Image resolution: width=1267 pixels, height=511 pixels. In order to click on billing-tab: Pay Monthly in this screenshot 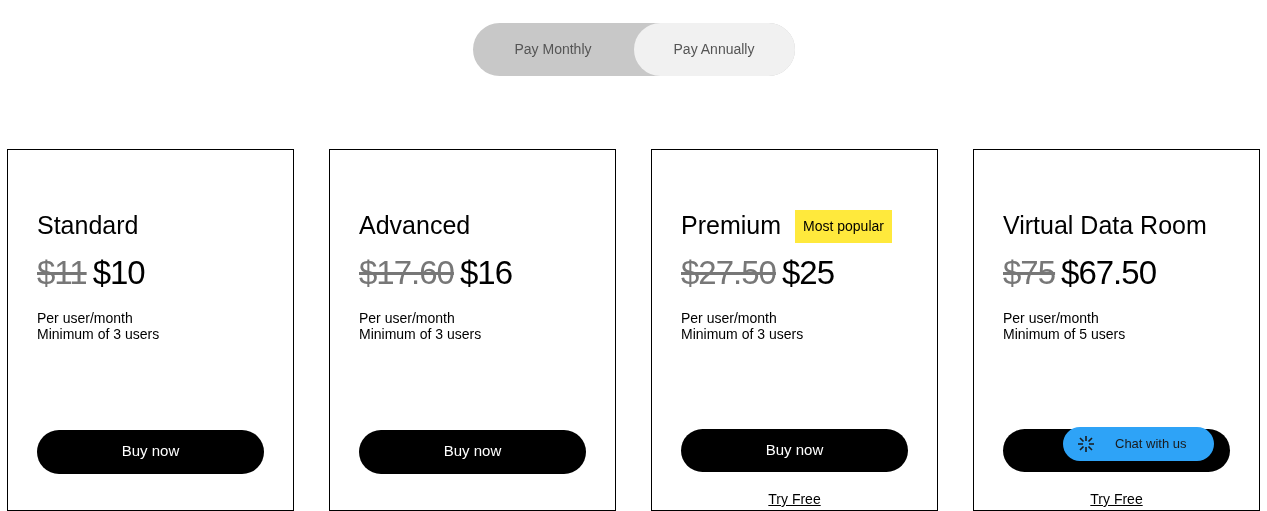, I will do `click(553, 49)`.